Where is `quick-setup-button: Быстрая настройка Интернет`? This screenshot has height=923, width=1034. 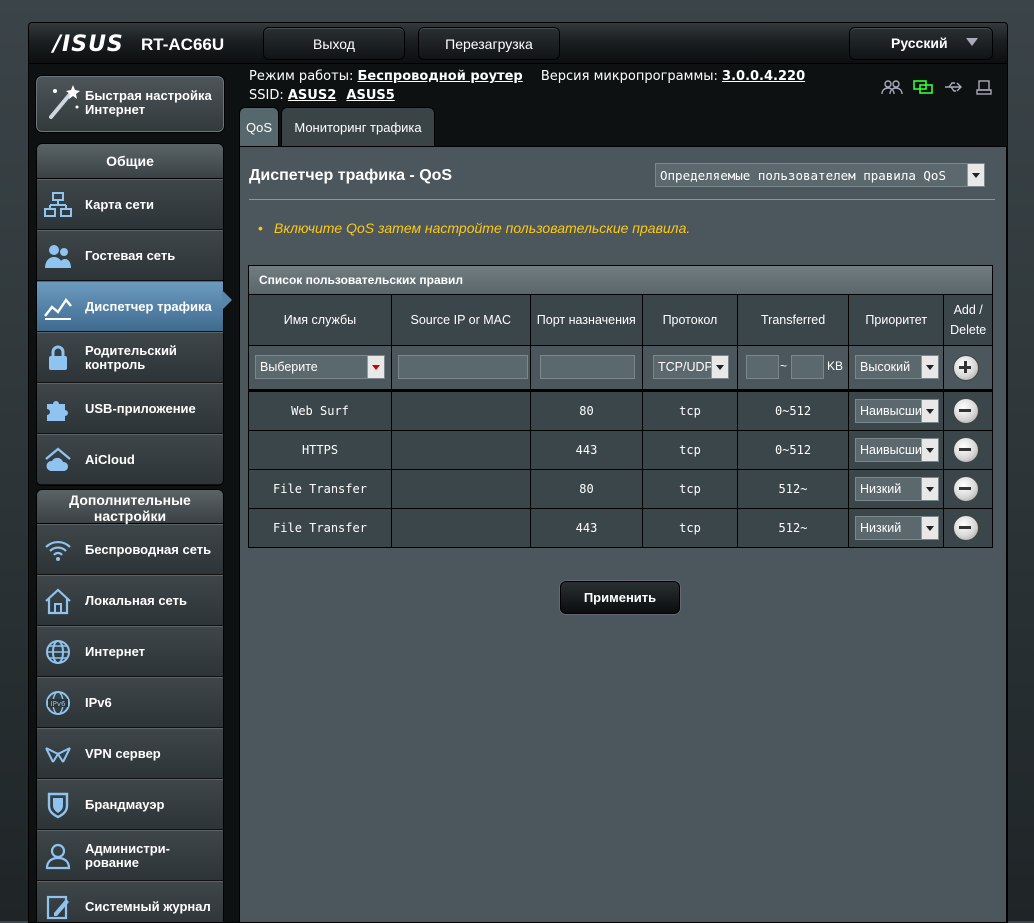
quick-setup-button: Быстрая настройка Интернет is located at coordinates (130, 104).